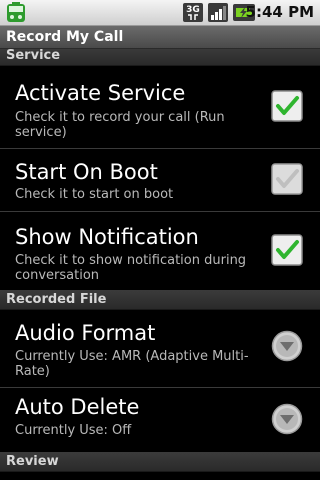  I want to click on activate-service-checkbox, so click(287, 106).